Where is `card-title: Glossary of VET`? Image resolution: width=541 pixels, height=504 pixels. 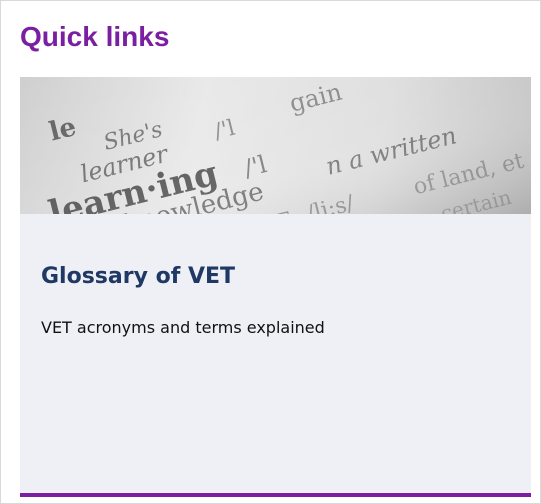
card-title: Glossary of VET is located at coordinates (138, 277).